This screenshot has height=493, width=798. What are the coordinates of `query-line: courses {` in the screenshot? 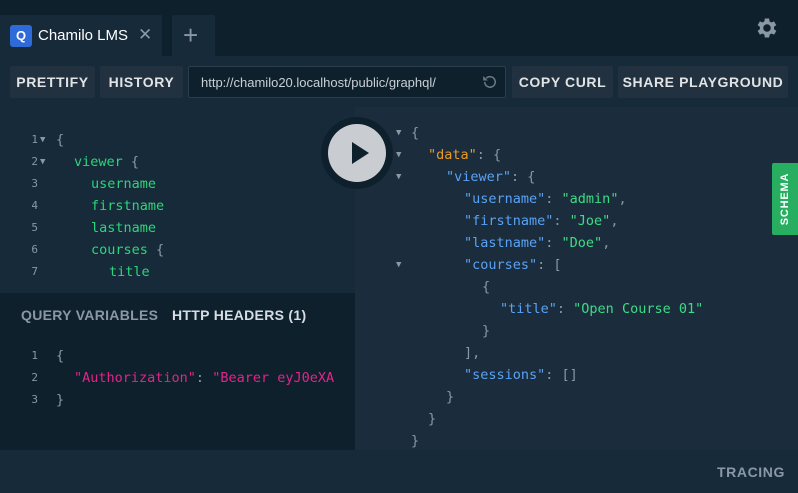 It's located at (128, 250).